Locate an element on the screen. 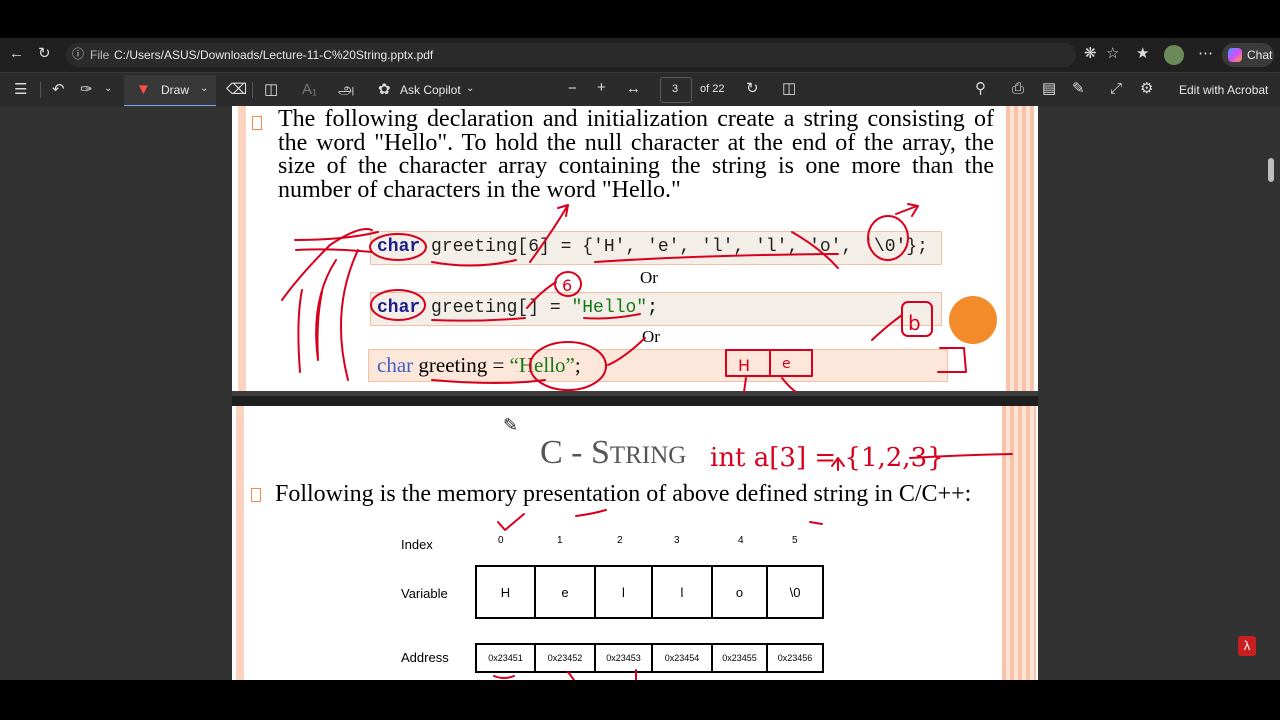  refresh-icon: ↻ is located at coordinates (44, 53).